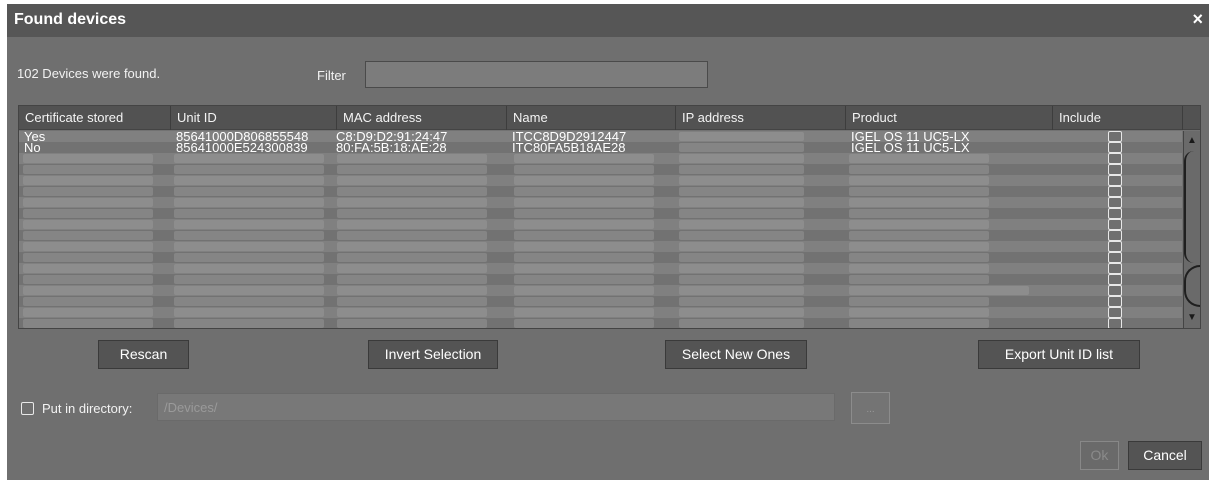 The image size is (1209, 480). I want to click on column-header-ip-address: IP address, so click(761, 118).